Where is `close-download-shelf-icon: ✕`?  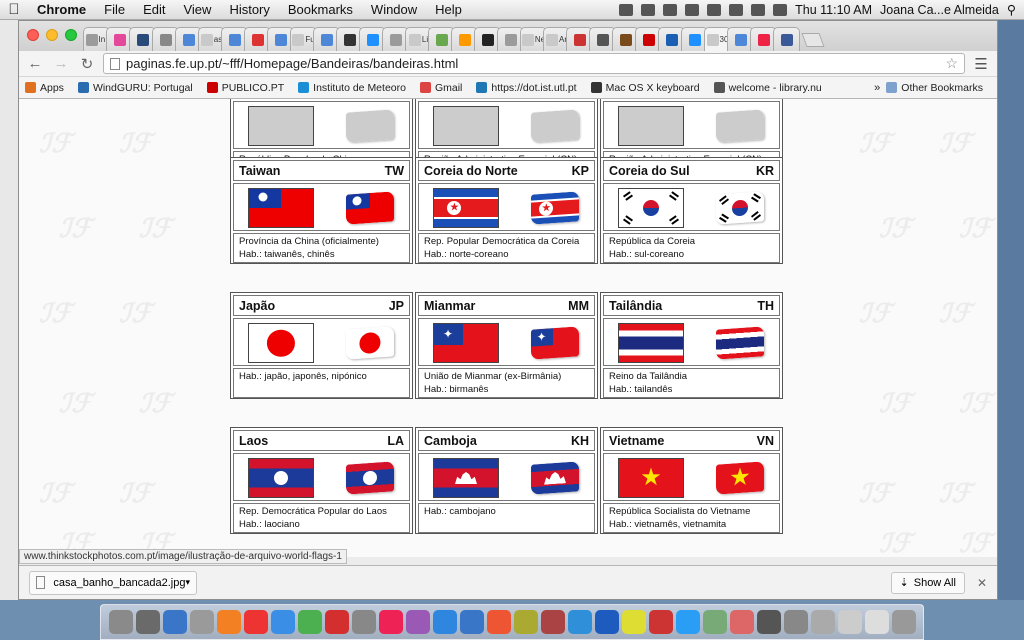
close-download-shelf-icon: ✕ is located at coordinates (982, 583).